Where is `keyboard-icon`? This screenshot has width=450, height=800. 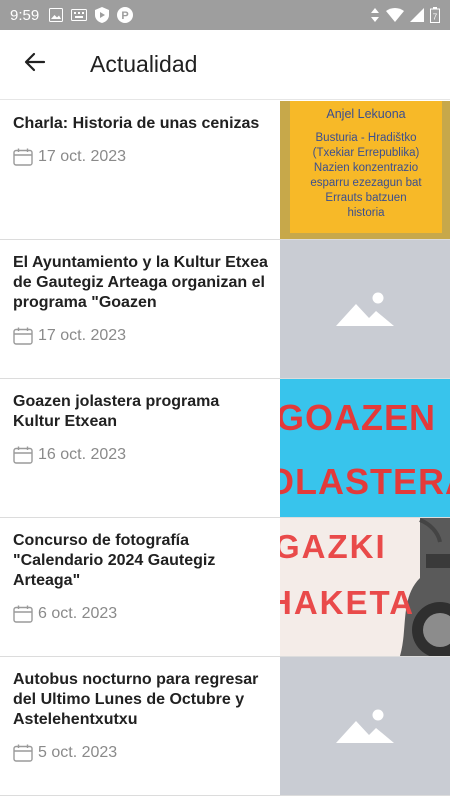
keyboard-icon is located at coordinates (79, 15).